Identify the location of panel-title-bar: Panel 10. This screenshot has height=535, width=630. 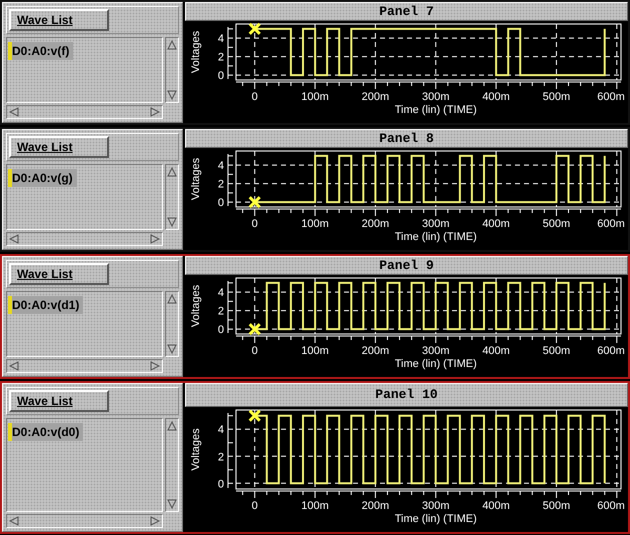
(406, 395).